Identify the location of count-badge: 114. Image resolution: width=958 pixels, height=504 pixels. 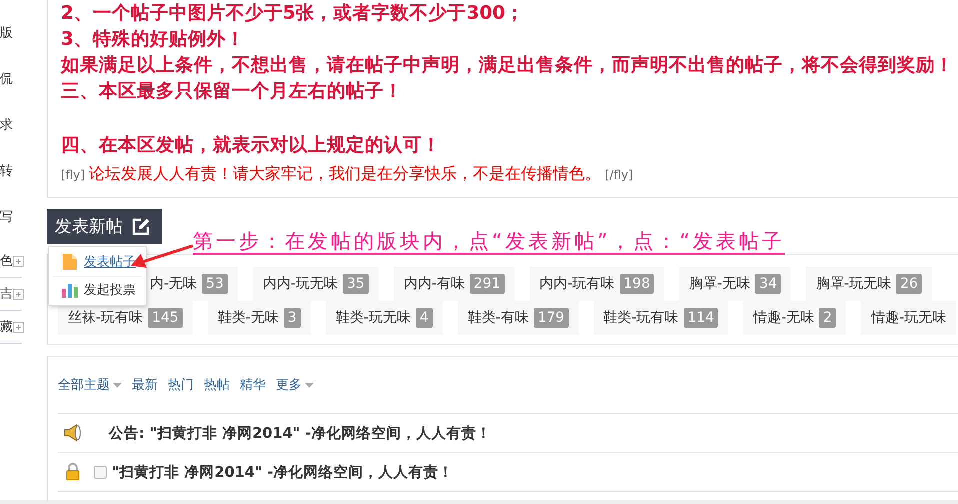
(701, 318).